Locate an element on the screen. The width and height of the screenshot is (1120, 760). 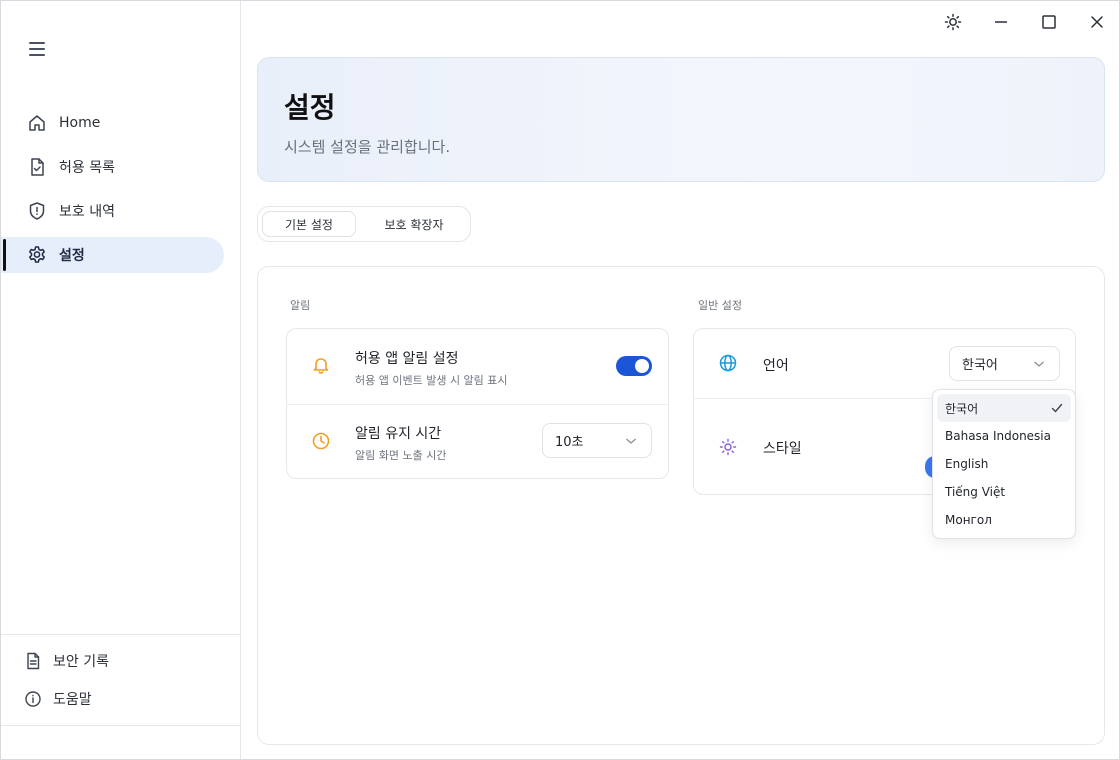
style-title: 스타일 is located at coordinates (782, 449).